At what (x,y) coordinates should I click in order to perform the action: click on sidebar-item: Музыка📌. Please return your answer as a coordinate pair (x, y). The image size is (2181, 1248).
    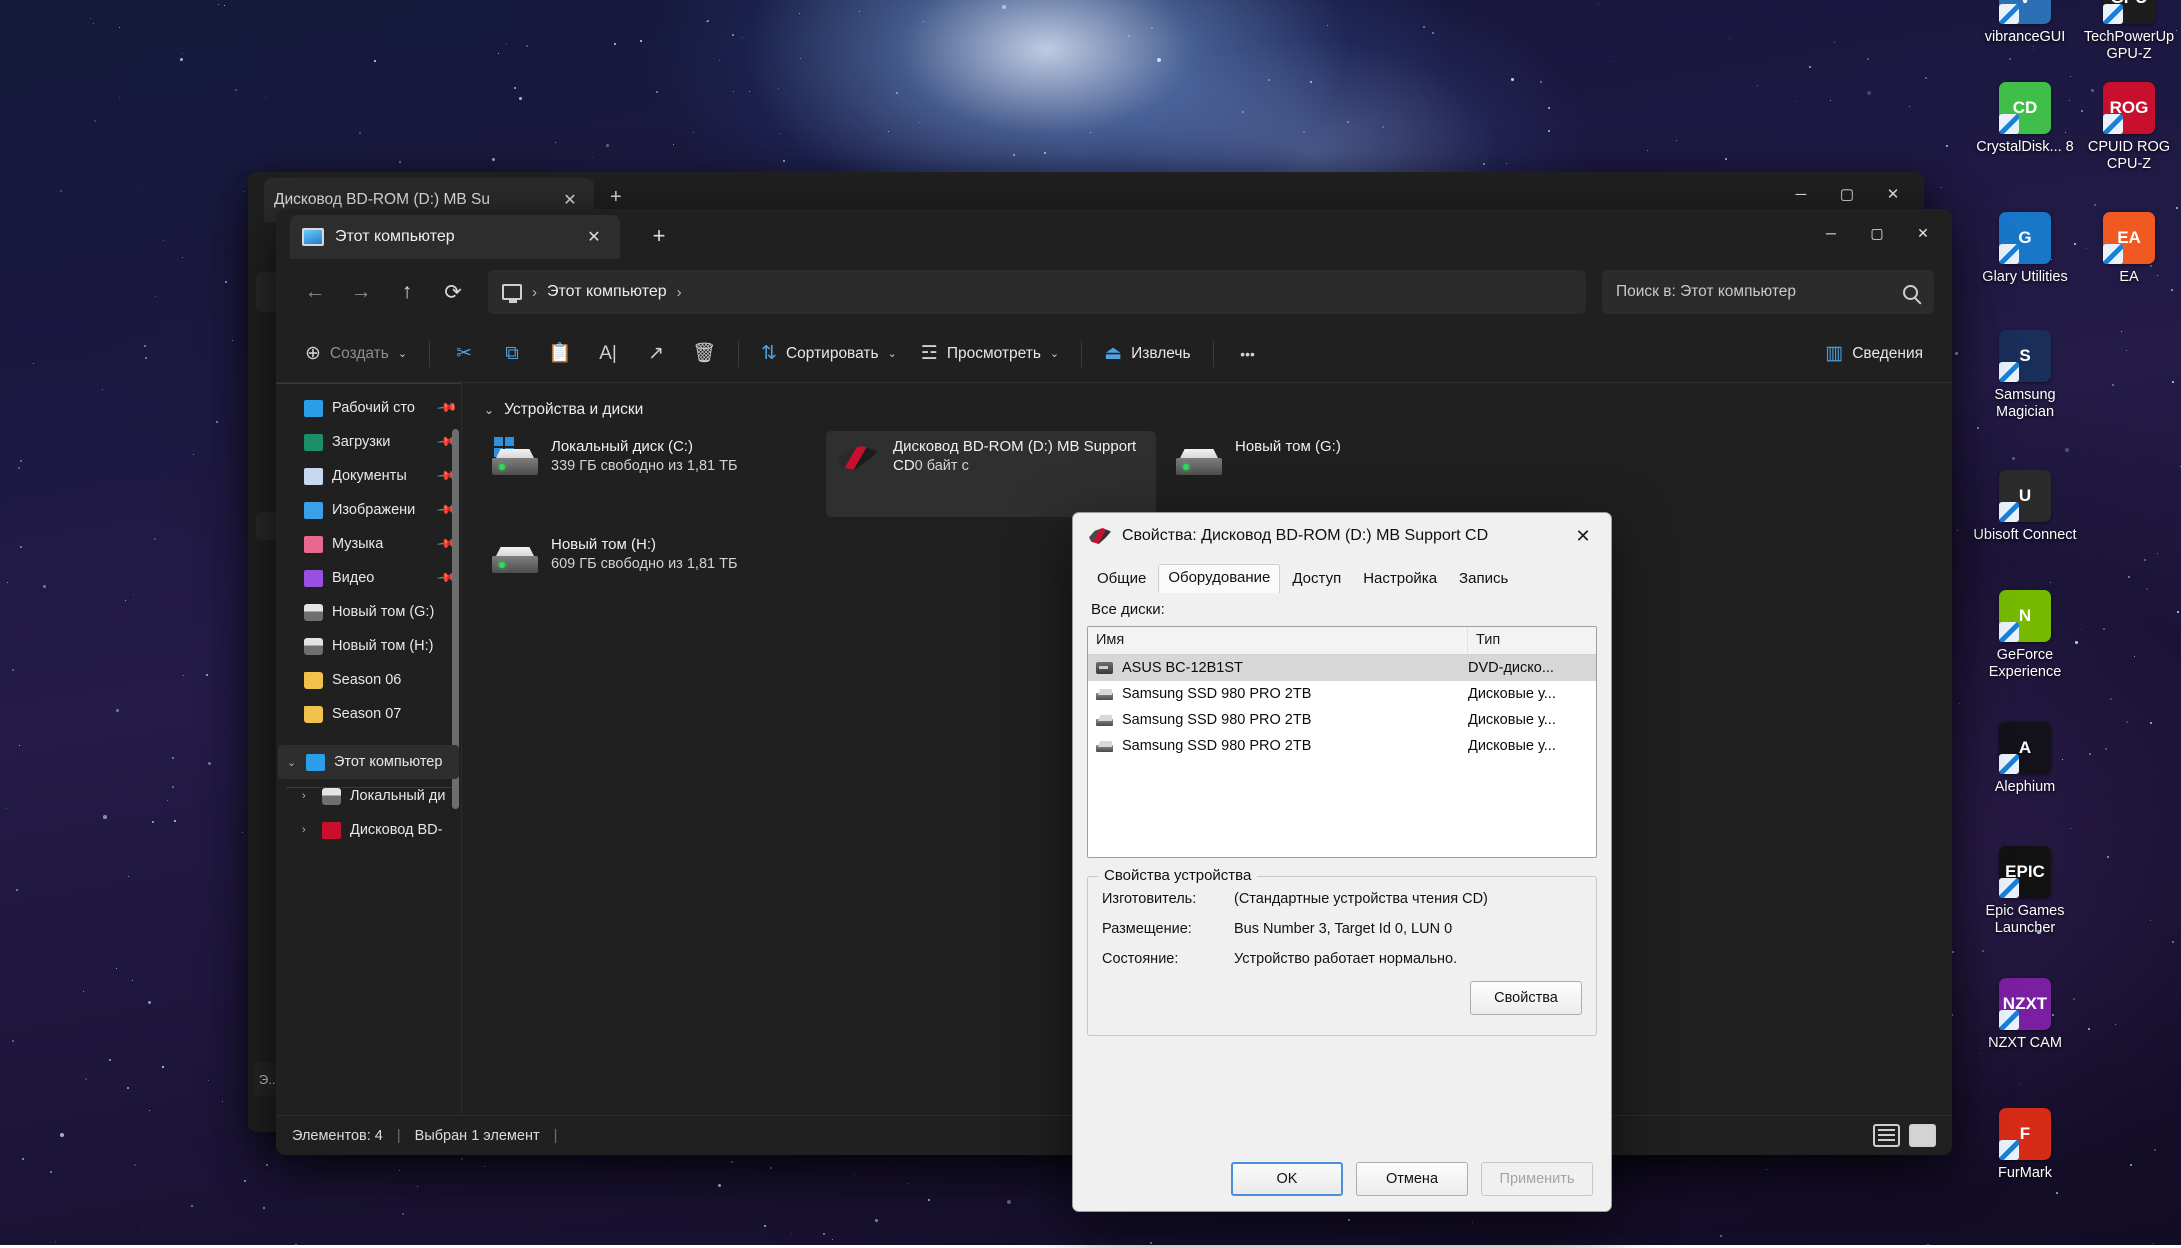
    Looking at the image, I should click on (368, 544).